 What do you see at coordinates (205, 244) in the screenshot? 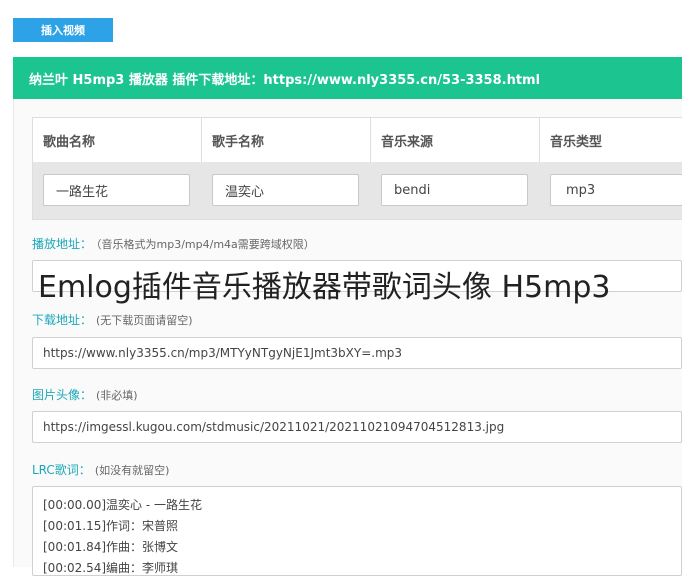
I see `play-url-hint: （音乐格式为mp3/mp4/m4a需要跨域权限）` at bounding box center [205, 244].